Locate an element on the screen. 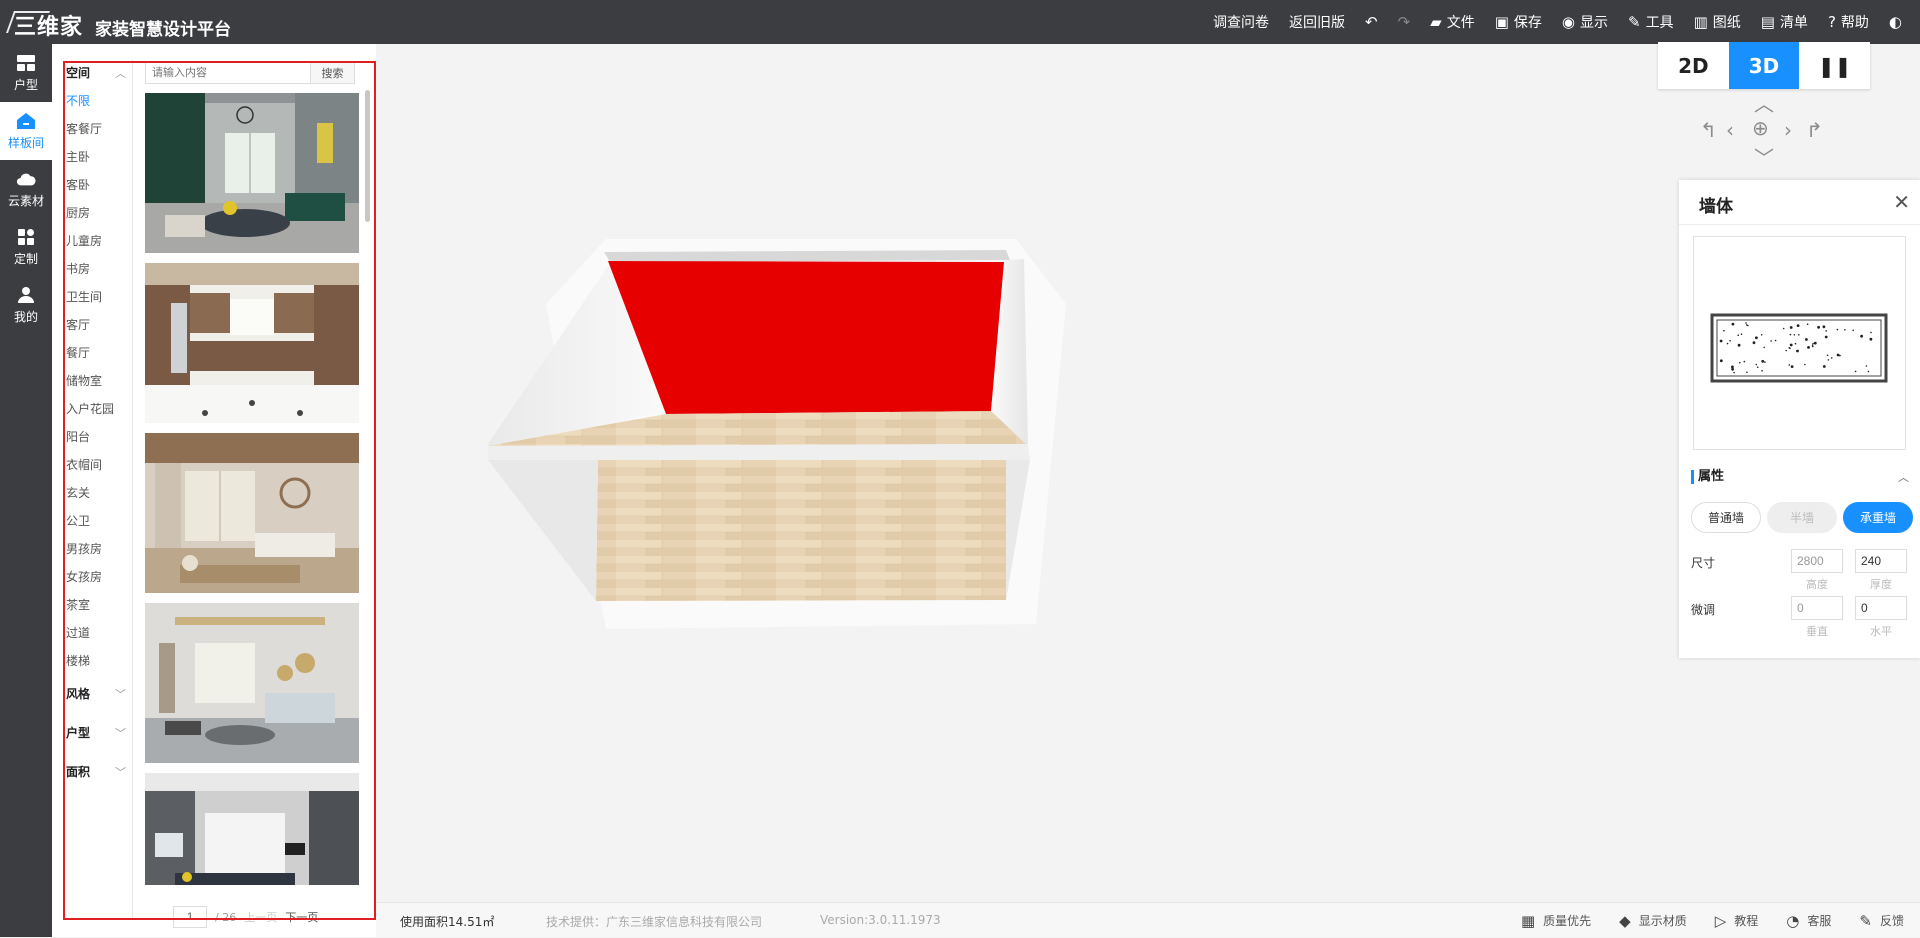  display-menu: ◉ 显示 is located at coordinates (1585, 22).